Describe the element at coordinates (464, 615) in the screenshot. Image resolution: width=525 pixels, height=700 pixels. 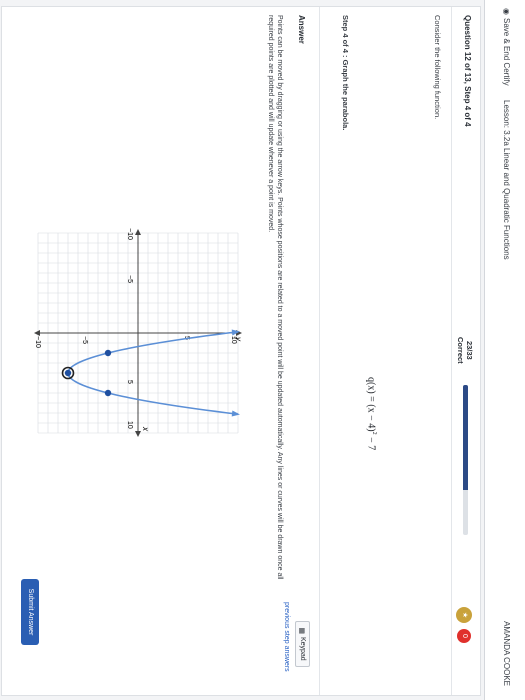
I see `avatar-icon: ★` at that location.